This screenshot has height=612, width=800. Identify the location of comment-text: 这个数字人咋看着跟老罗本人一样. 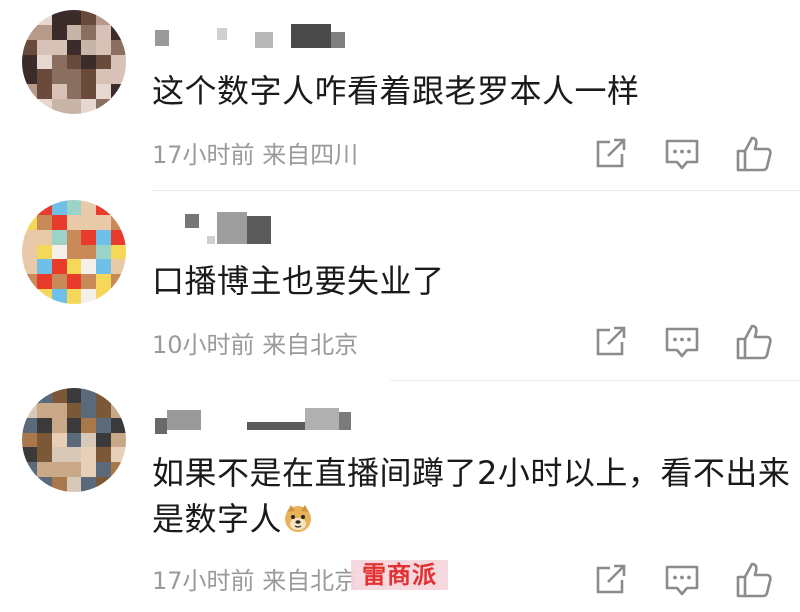
(396, 91).